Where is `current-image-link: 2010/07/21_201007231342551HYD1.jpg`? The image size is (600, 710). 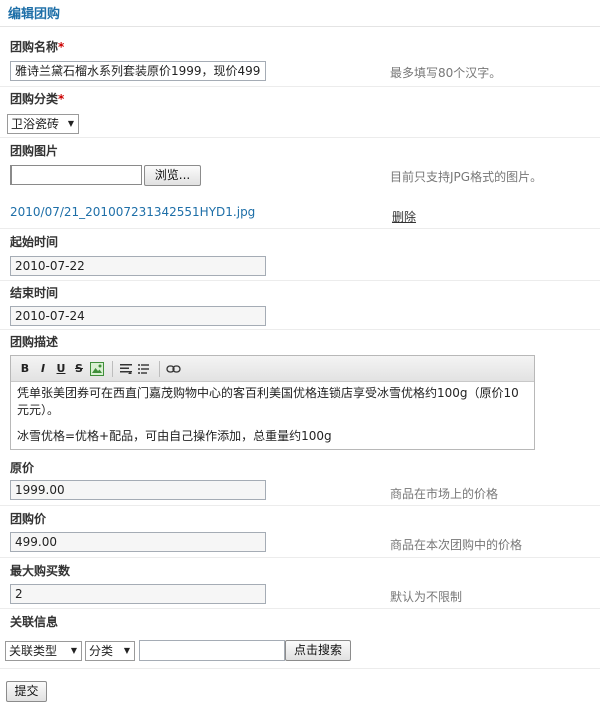
current-image-link: 2010/07/21_201007231342551HYD1.jpg is located at coordinates (132, 212).